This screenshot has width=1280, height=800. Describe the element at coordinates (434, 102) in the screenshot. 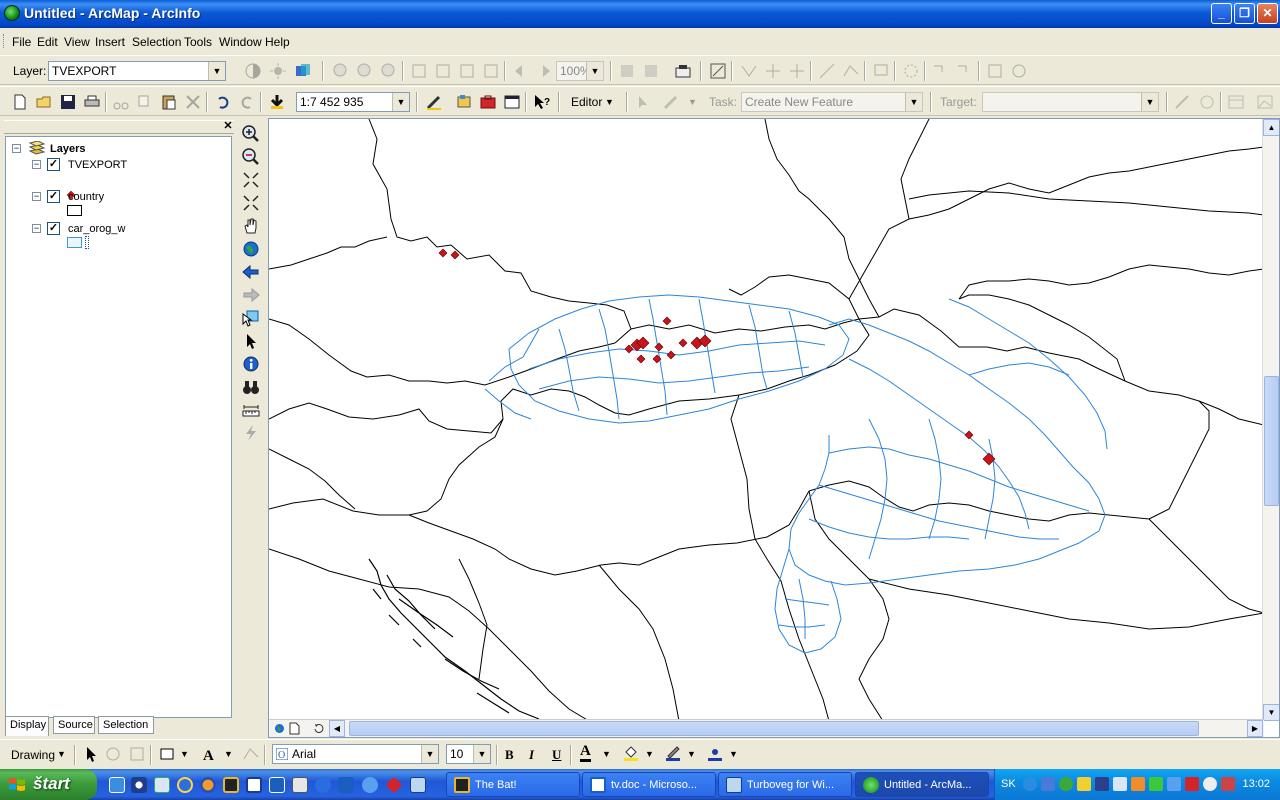

I see `editor-toolbar-icon` at that location.